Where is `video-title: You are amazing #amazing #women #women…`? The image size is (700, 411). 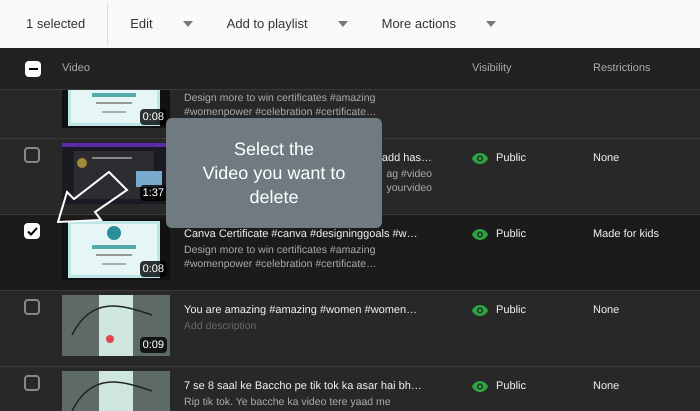
video-title: You are amazing #amazing #women #women… is located at coordinates (301, 310).